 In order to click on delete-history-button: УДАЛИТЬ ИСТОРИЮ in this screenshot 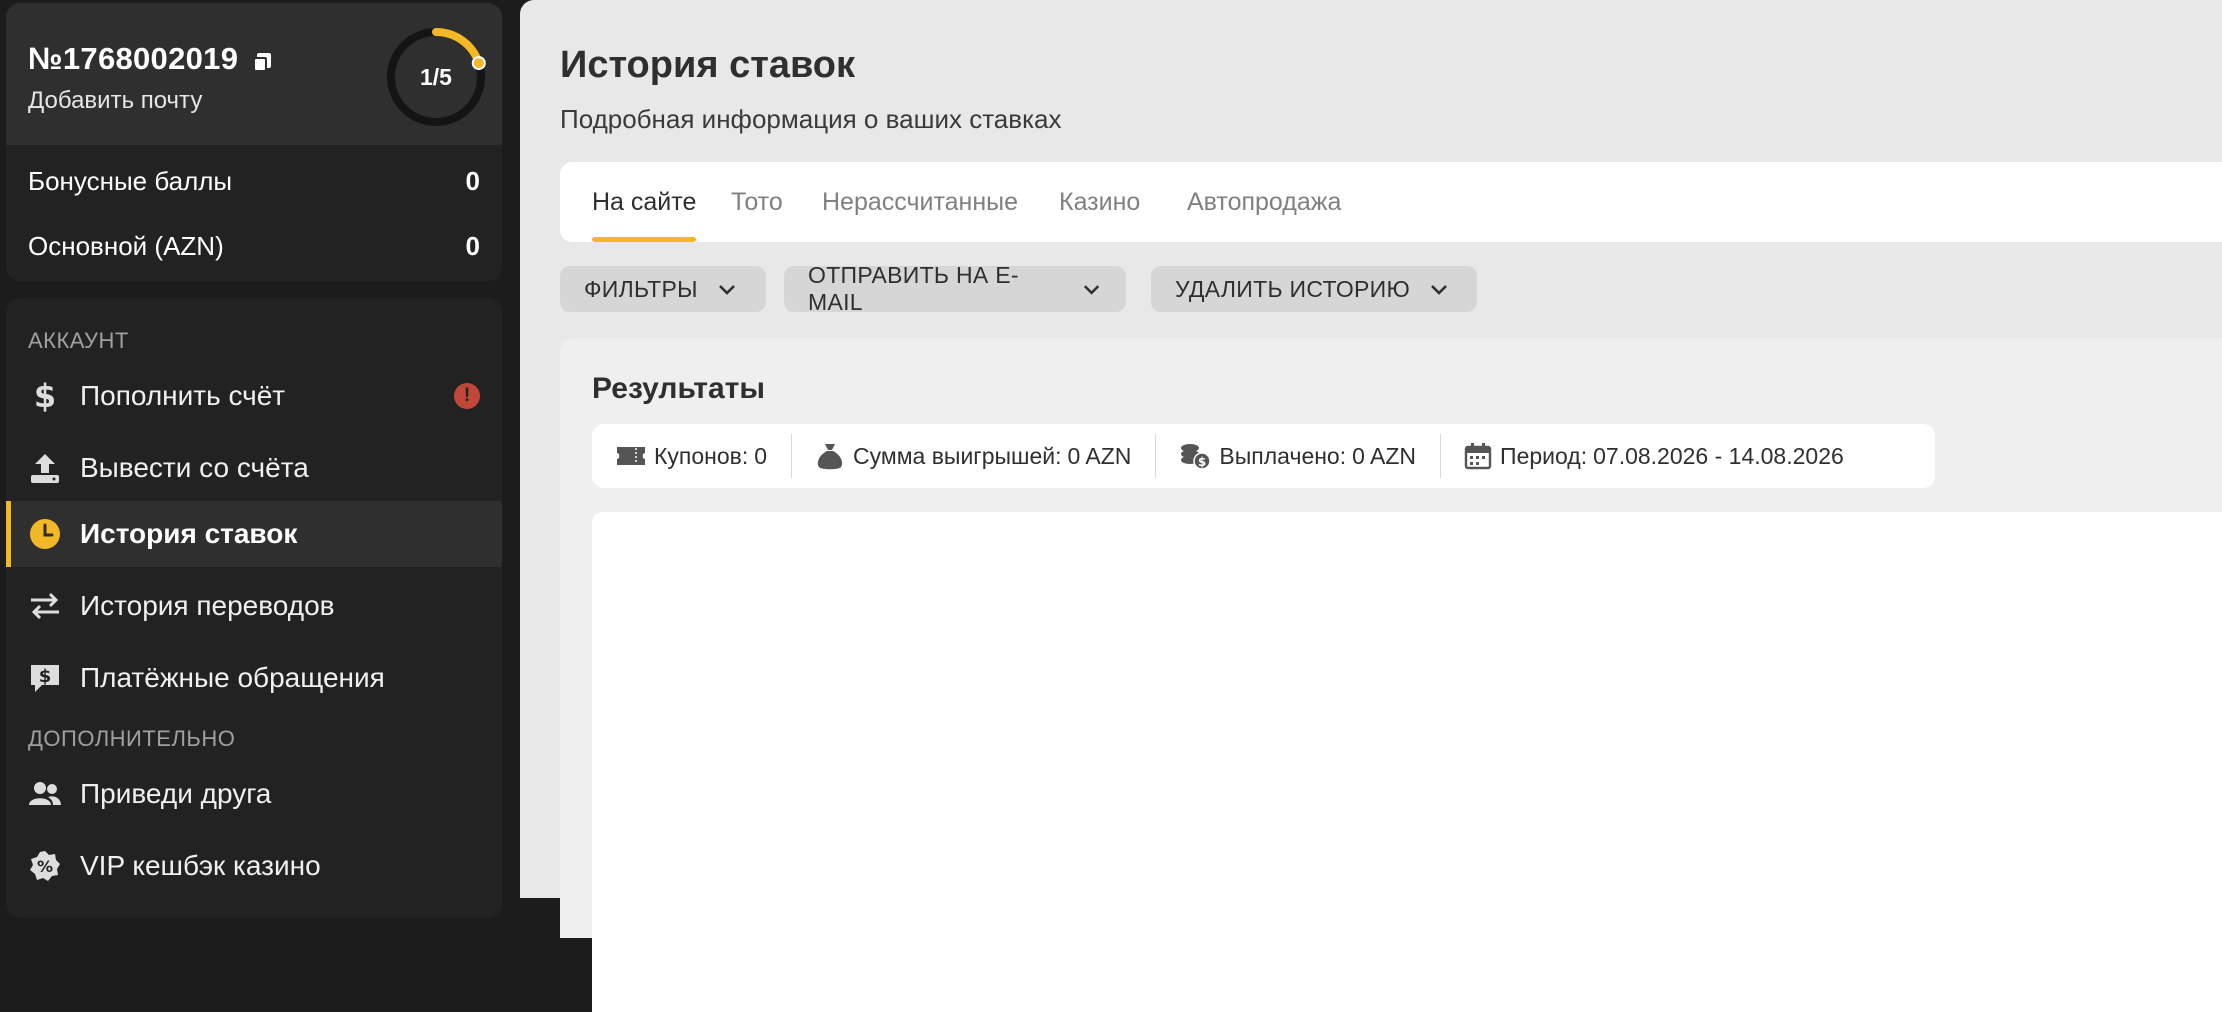, I will do `click(1314, 289)`.